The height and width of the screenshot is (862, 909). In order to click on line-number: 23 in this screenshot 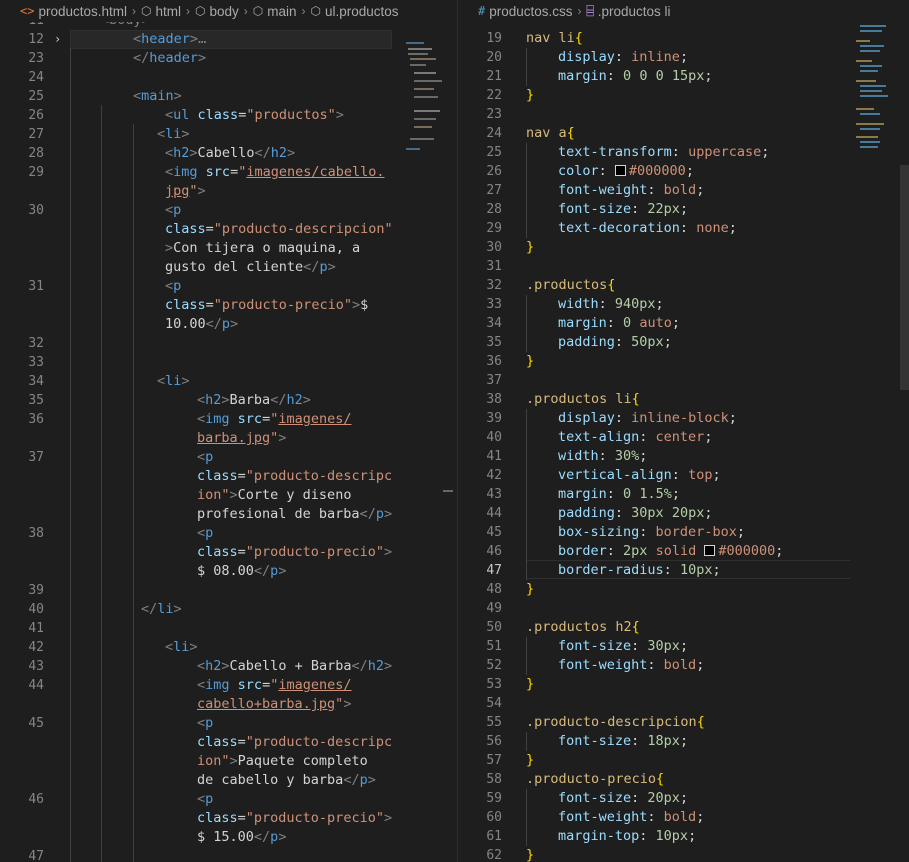, I will do `click(36, 58)`.